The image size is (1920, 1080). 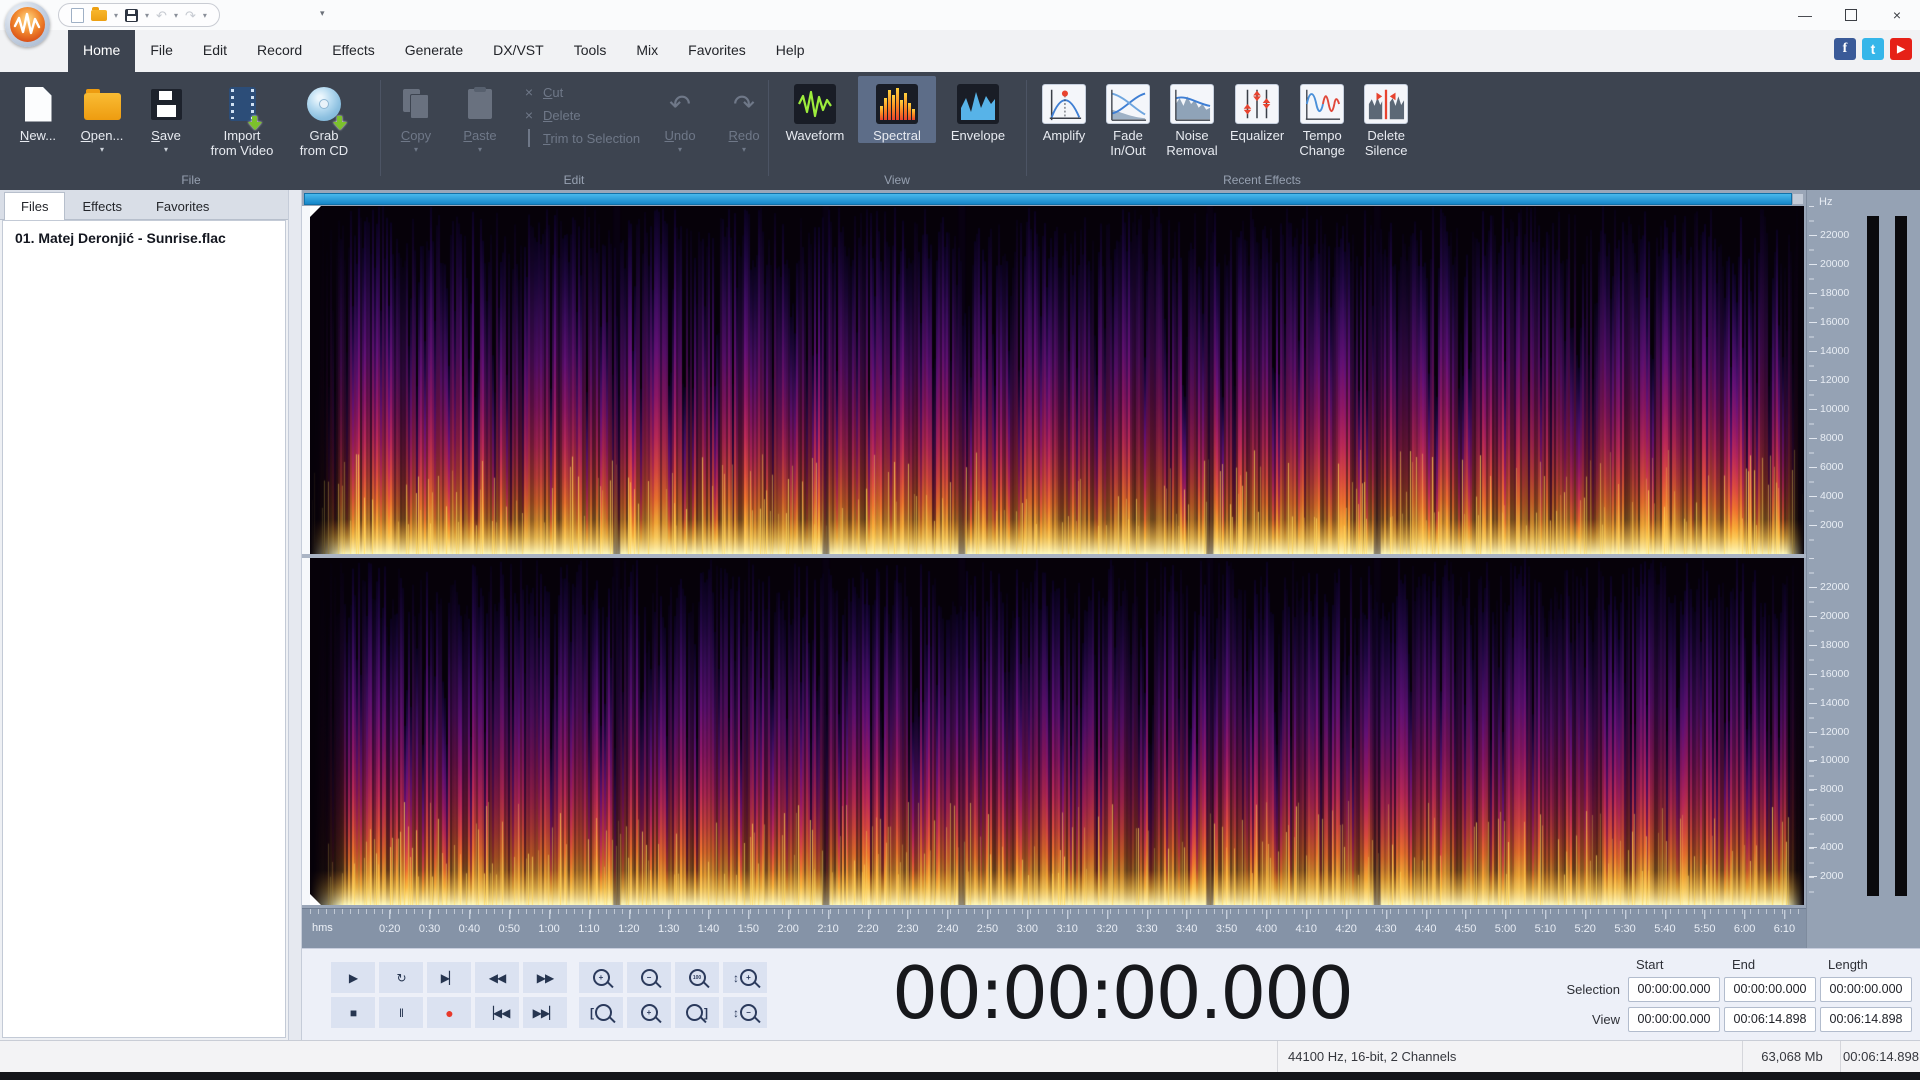 I want to click on spectral-icon, so click(x=897, y=104).